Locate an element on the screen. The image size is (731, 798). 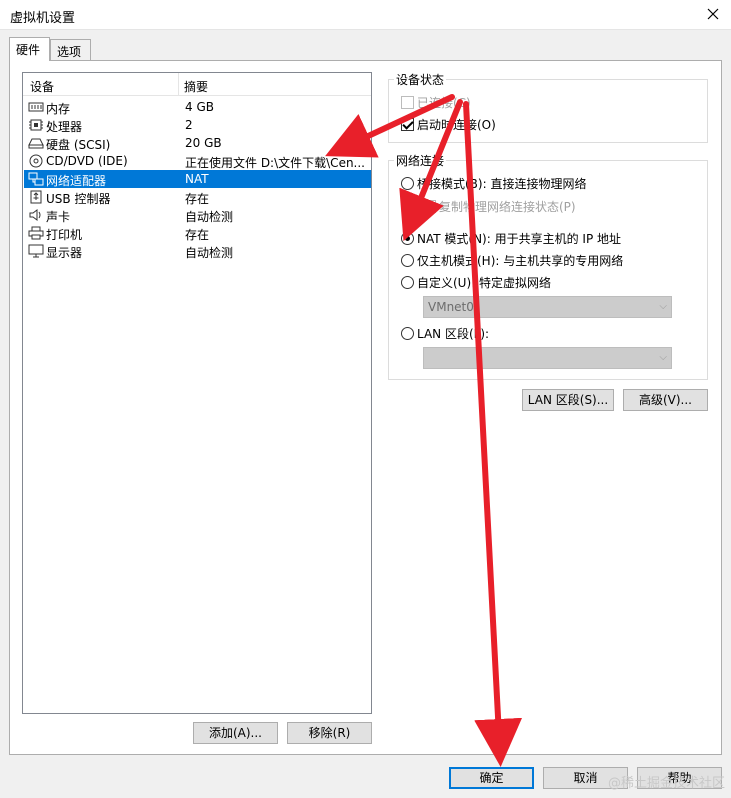
device-row-usb-controller: USB 控制器 存在 is located at coordinates (197, 197).